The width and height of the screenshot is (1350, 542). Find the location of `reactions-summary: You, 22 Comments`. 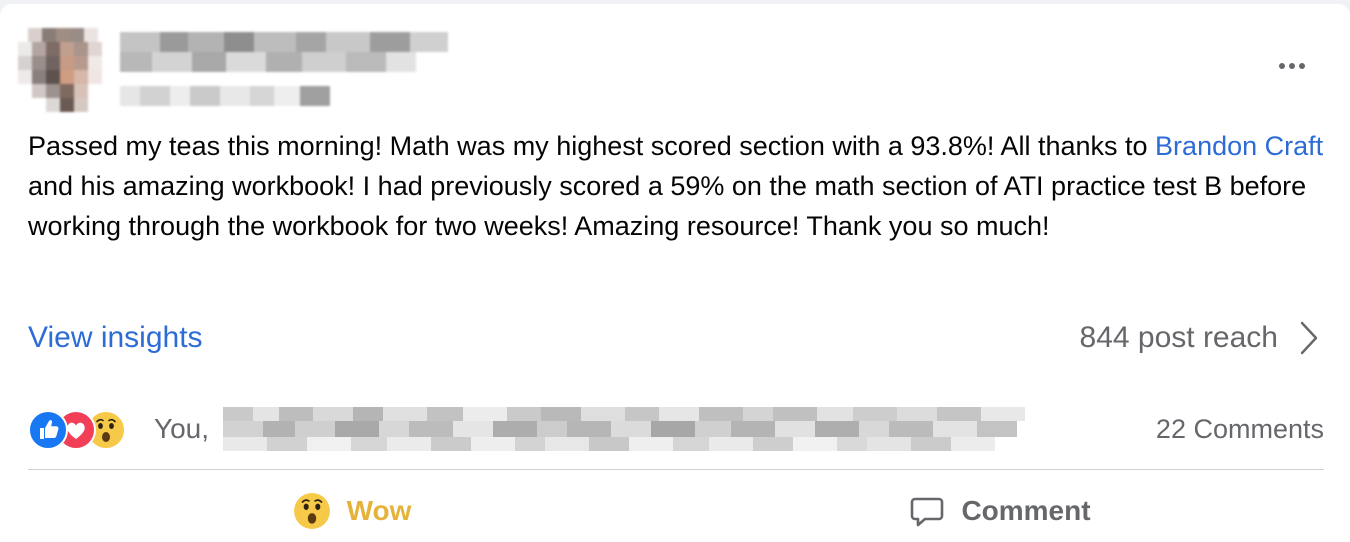

reactions-summary: You, 22 Comments is located at coordinates (676, 429).